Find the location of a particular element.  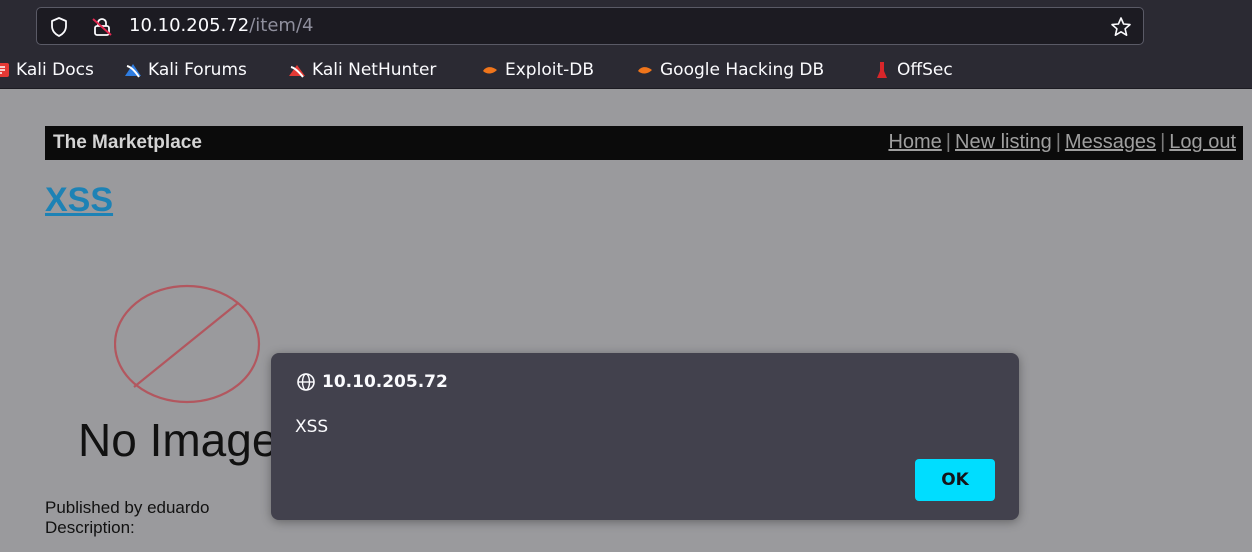

dialog-origin: 10.10.205.72 is located at coordinates (372, 382).